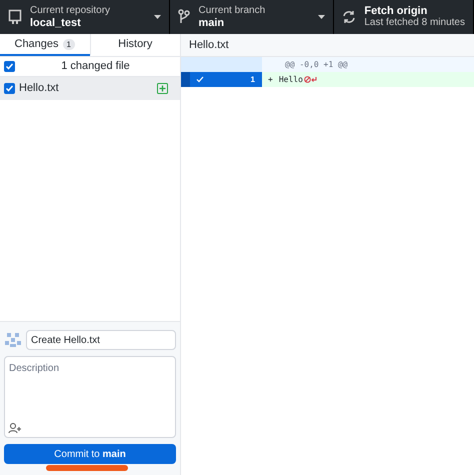 This screenshot has height=475, width=474. I want to click on tab: Changes 1, so click(45, 45).